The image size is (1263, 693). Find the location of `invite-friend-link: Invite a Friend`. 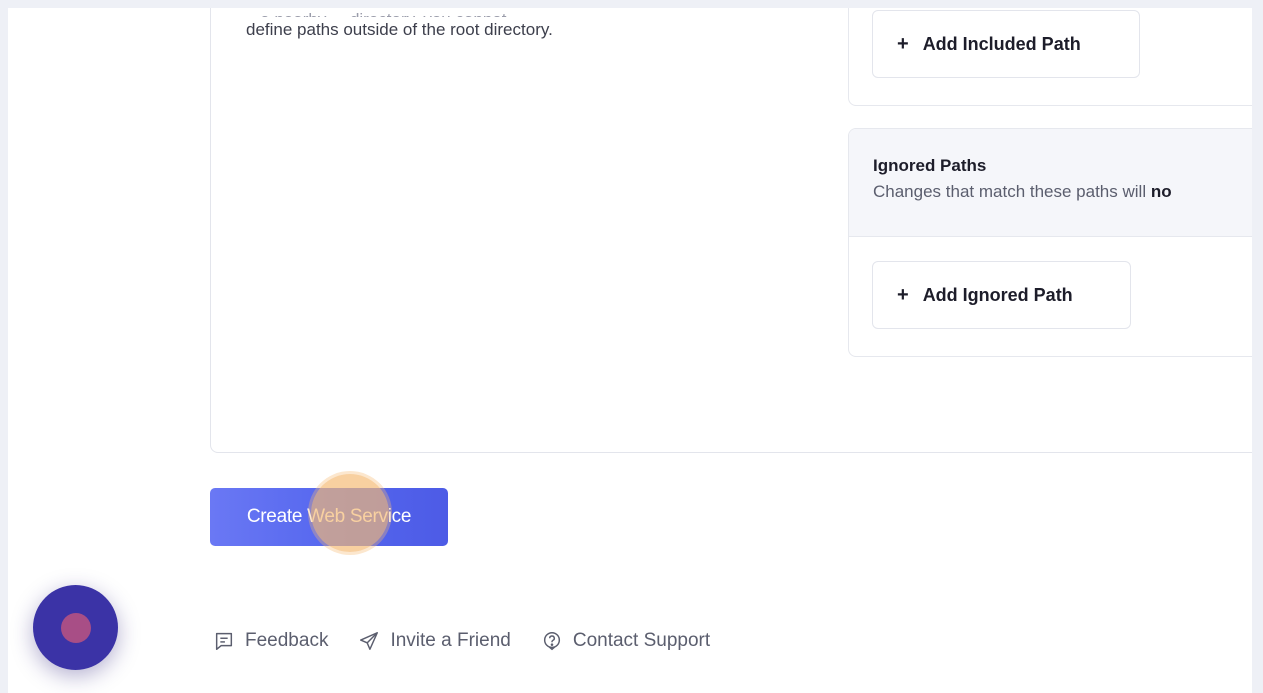

invite-friend-link: Invite a Friend is located at coordinates (434, 641).